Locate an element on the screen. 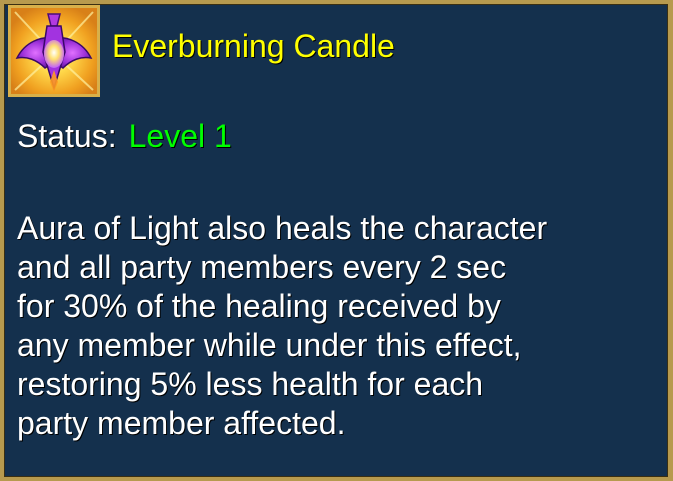 Image resolution: width=673 pixels, height=481 pixels. skill-icon-frame is located at coordinates (54, 51).